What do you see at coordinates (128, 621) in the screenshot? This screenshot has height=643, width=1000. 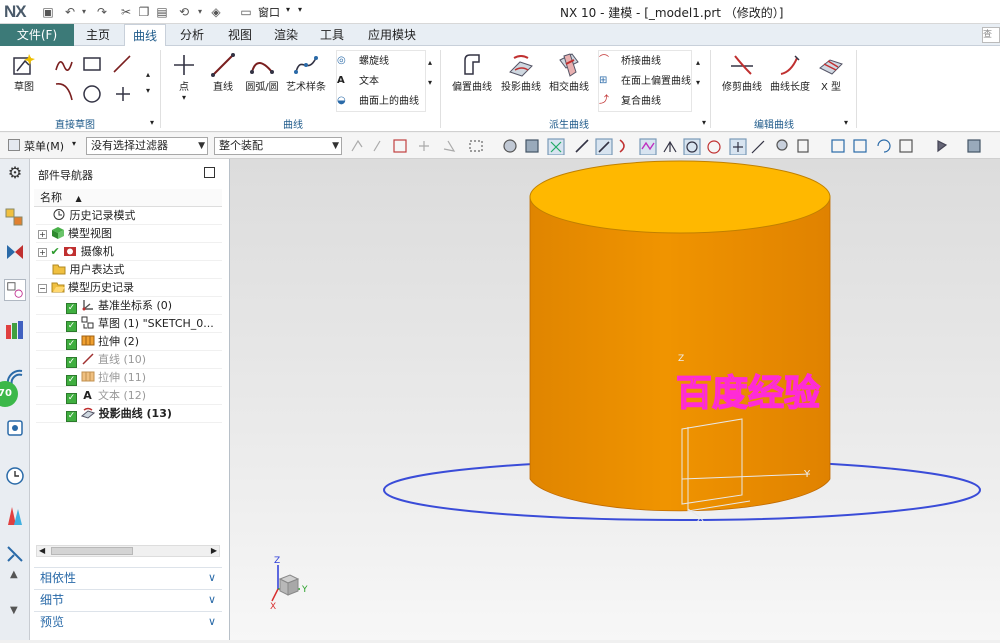 I see `preview-panel-header: 预览 ∨` at bounding box center [128, 621].